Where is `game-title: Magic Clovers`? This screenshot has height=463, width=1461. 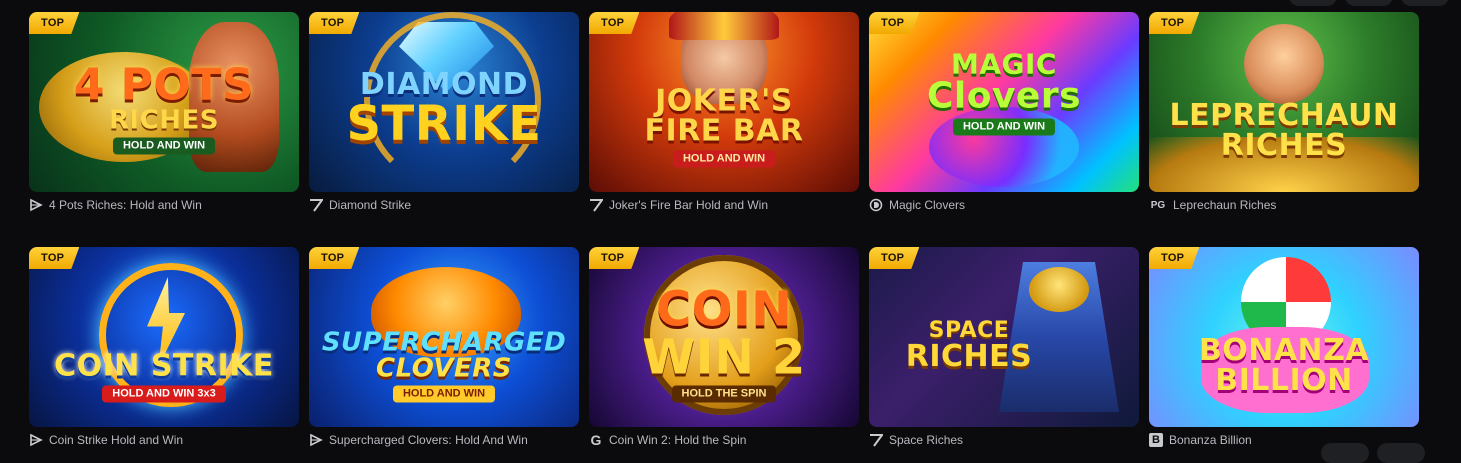
game-title: Magic Clovers is located at coordinates (927, 205).